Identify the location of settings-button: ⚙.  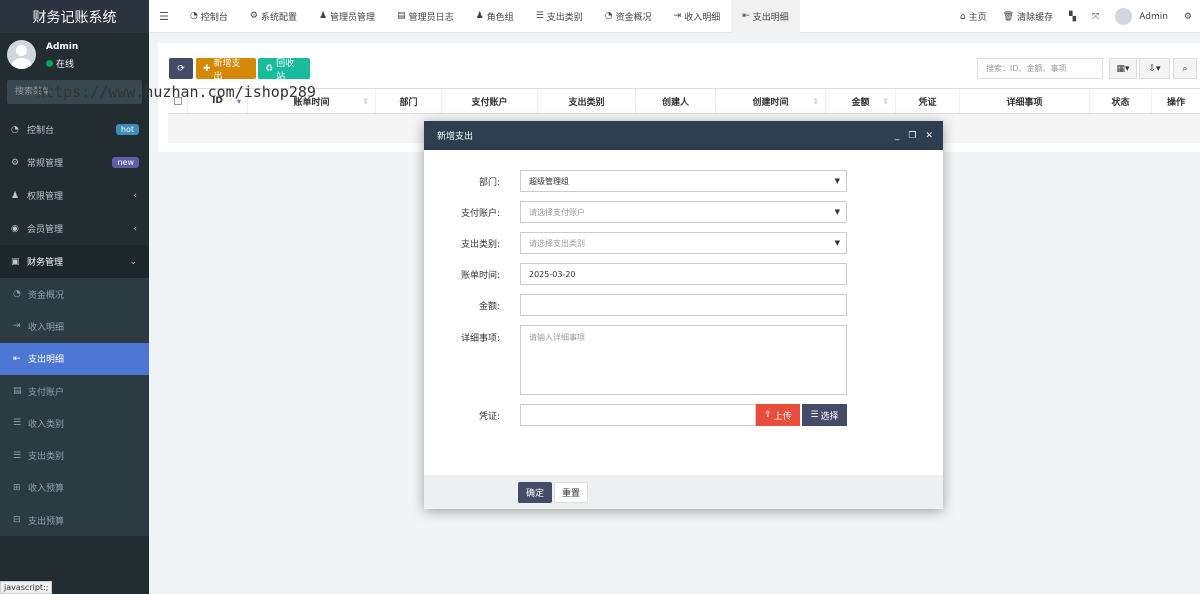
(1188, 17).